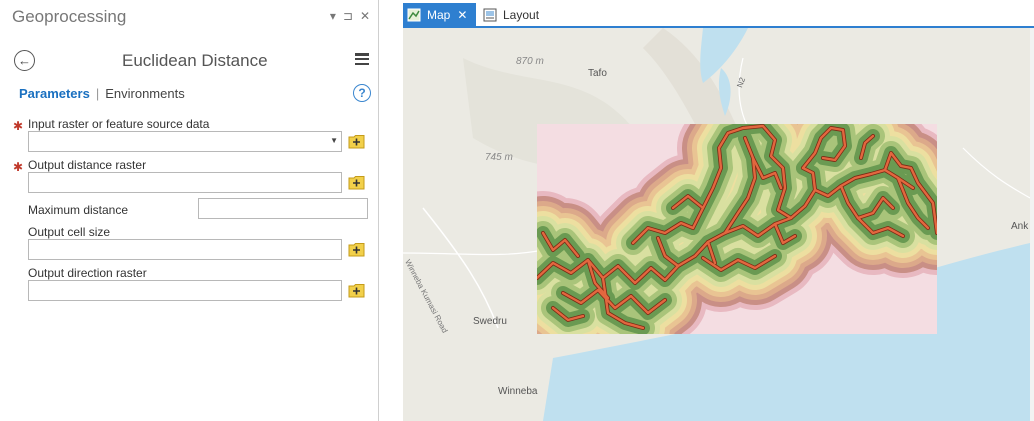 The height and width of the screenshot is (421, 1034). Describe the element at coordinates (144, 93) in the screenshot. I see `tab-environments: Environments` at that location.